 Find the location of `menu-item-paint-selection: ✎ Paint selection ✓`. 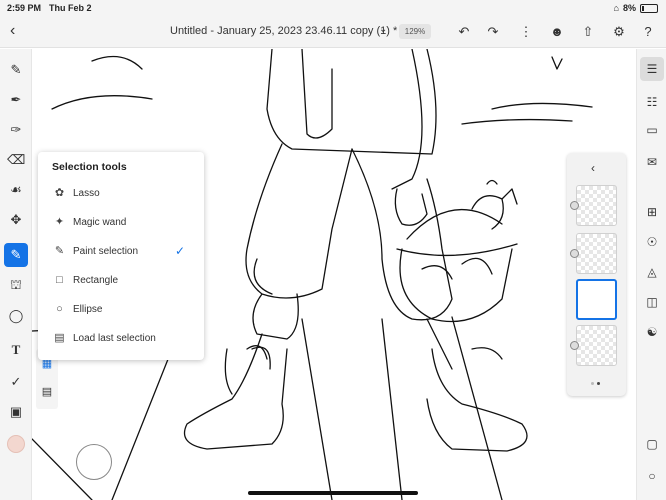

menu-item-paint-selection: ✎ Paint selection ✓ is located at coordinates (121, 252).